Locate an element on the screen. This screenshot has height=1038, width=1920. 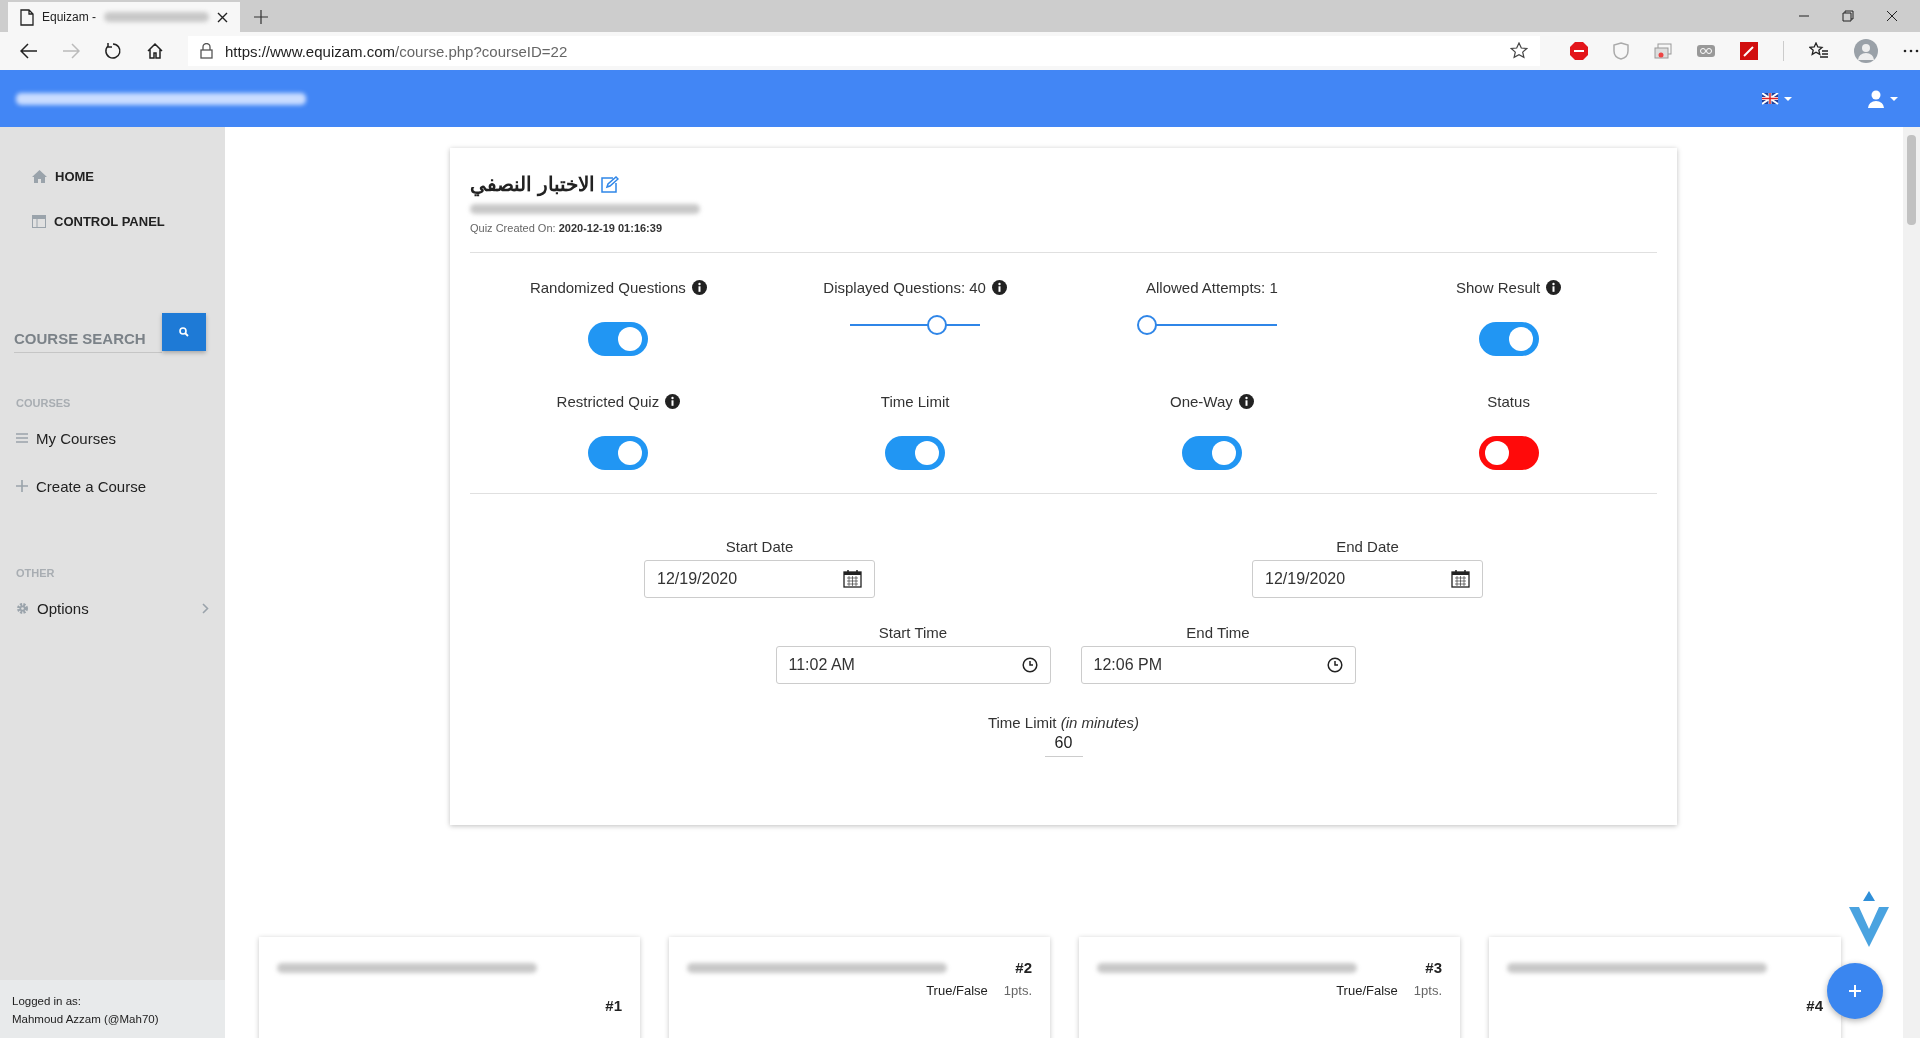
field-label: End Time is located at coordinates (1218, 632).